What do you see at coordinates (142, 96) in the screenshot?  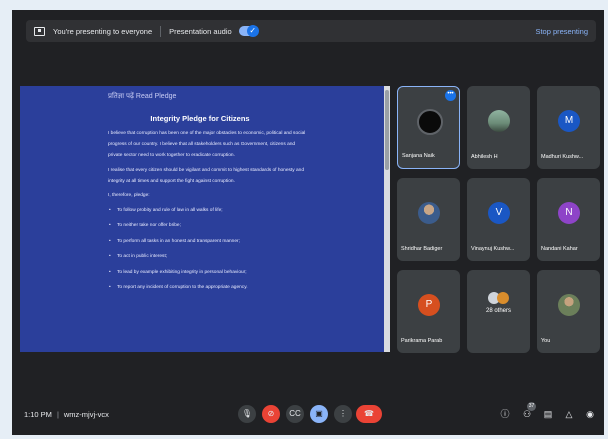 I see `slide-header: प्रतिज्ञा पढ़ें Read Pledge` at bounding box center [142, 96].